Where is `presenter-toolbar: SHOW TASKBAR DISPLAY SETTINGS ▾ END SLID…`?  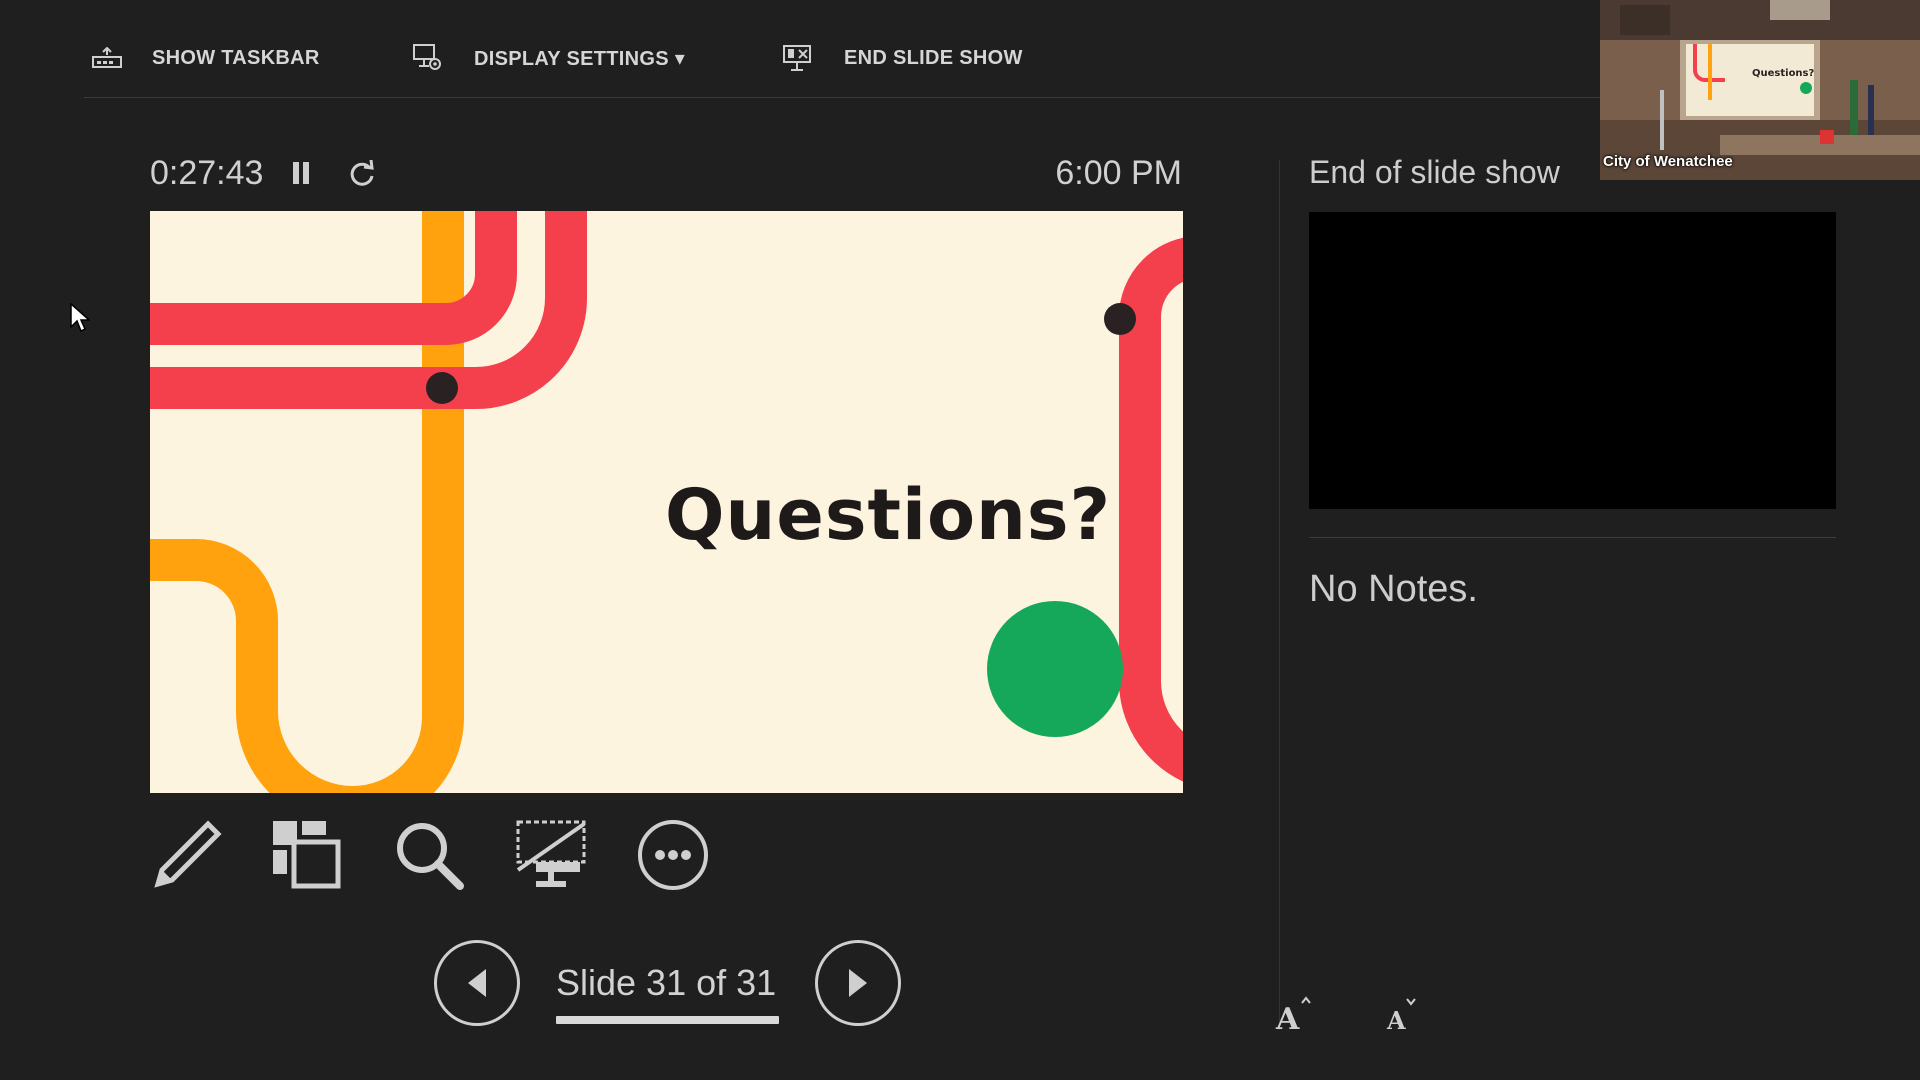 presenter-toolbar: SHOW TASKBAR DISPLAY SETTINGS ▾ END SLID… is located at coordinates (842, 49).